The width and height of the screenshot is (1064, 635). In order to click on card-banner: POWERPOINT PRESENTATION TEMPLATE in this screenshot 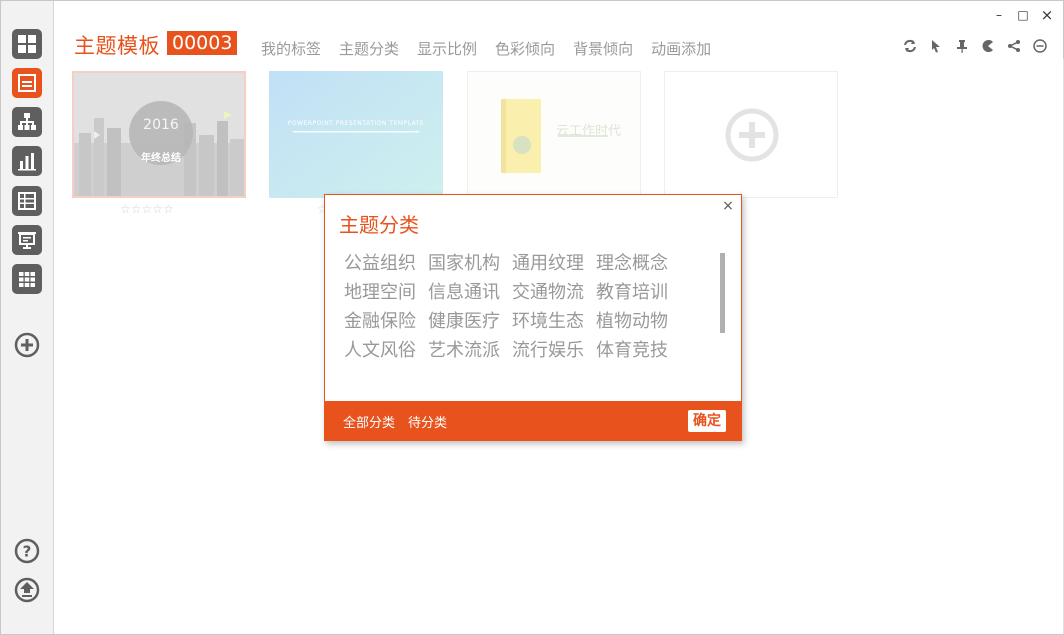, I will do `click(356, 123)`.